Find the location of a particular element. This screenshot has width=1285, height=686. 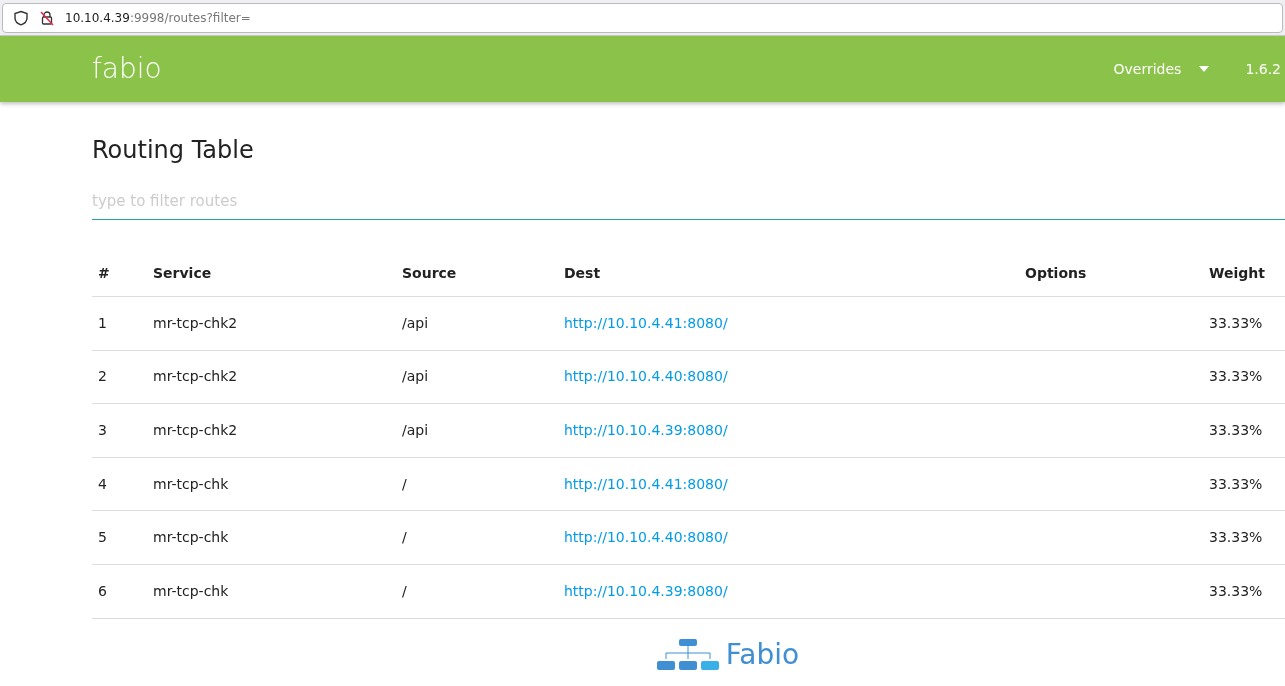

column-header: # is located at coordinates (104, 273).